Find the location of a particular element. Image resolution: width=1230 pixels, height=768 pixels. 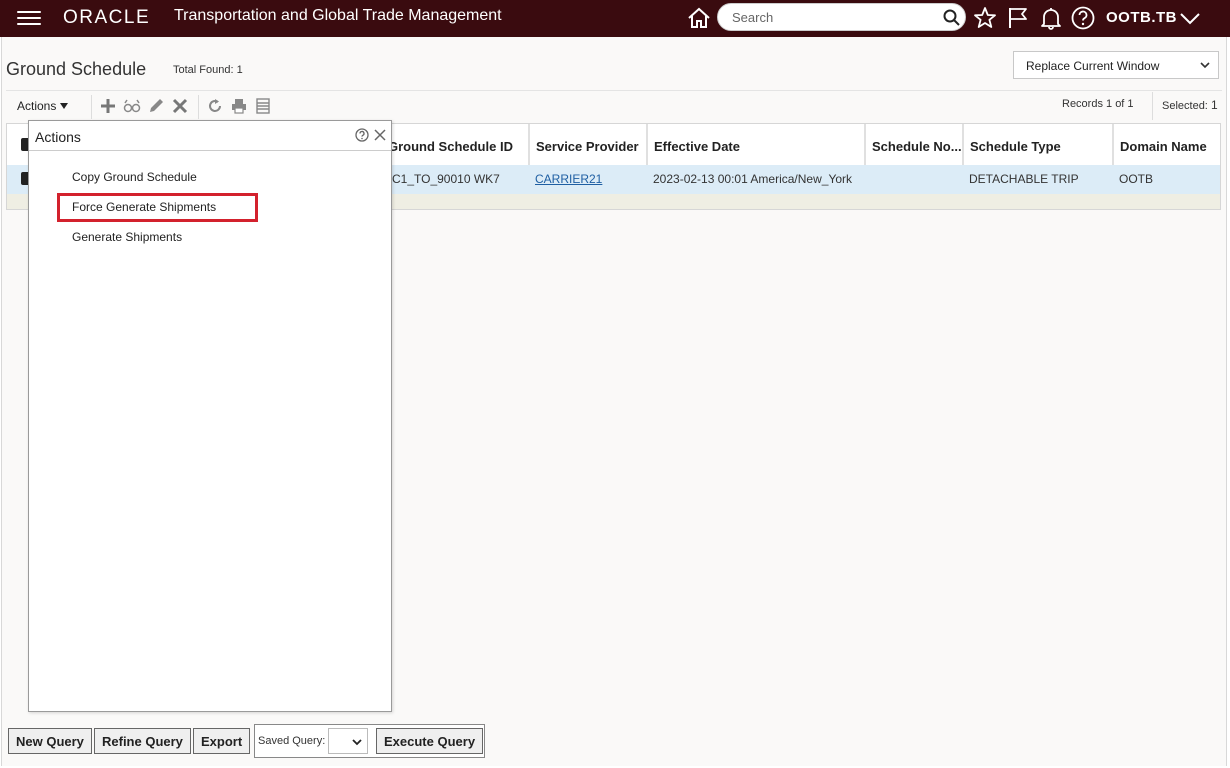

actions-button: Actions is located at coordinates (43, 106).